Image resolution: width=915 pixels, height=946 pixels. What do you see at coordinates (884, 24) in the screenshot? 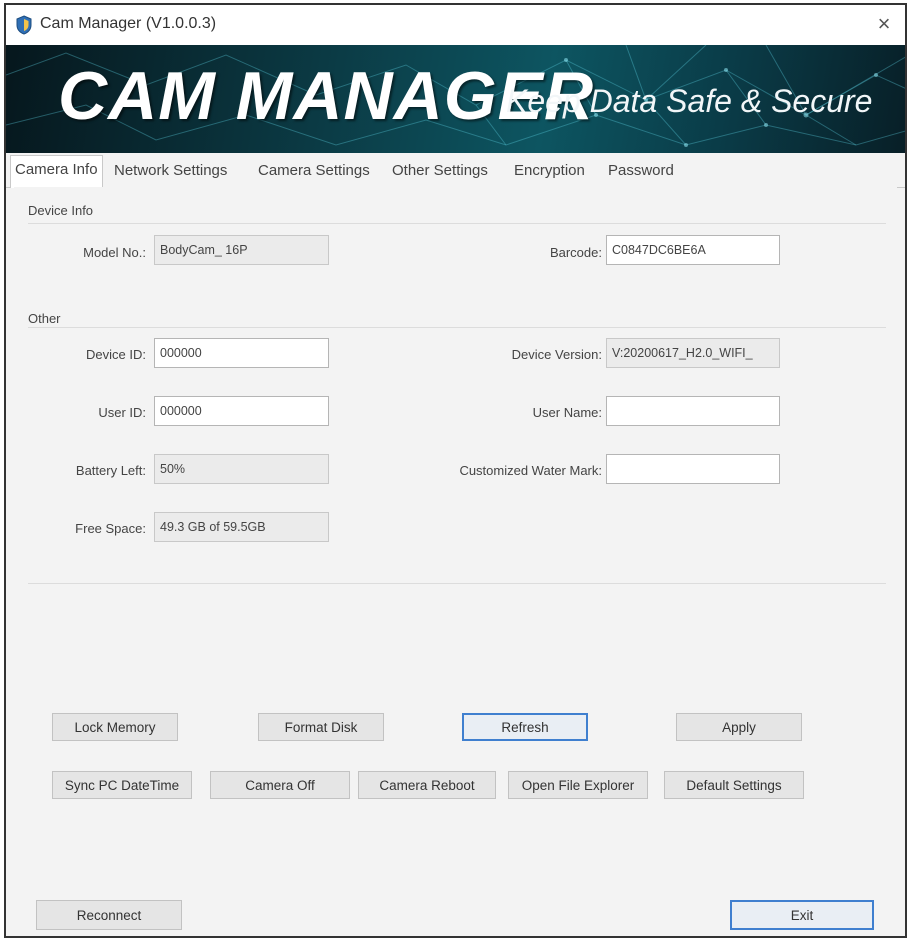
I see `close-button: ×` at bounding box center [884, 24].